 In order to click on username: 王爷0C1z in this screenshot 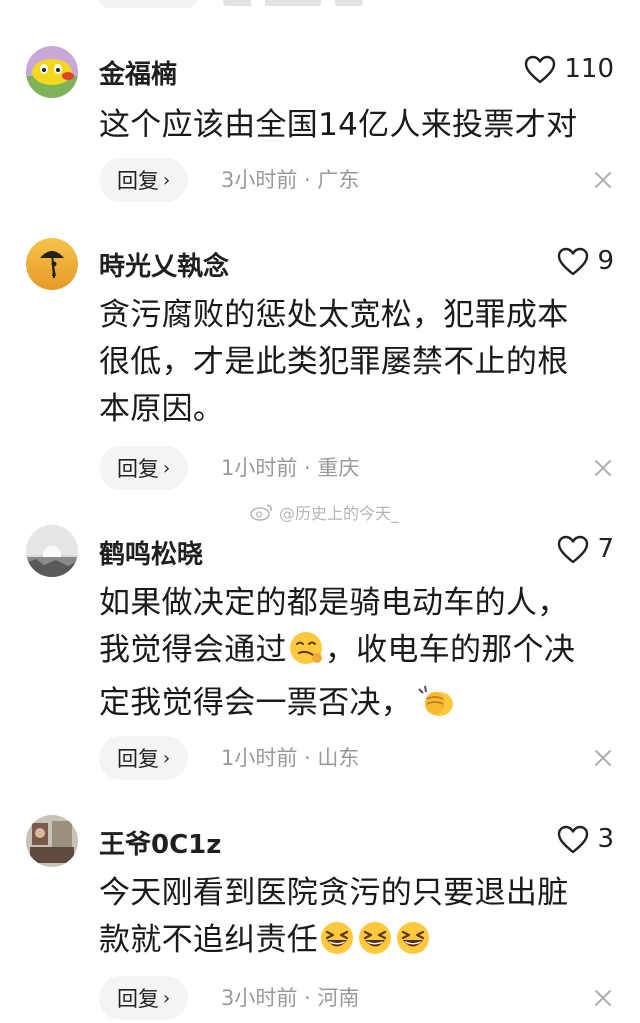, I will do `click(160, 842)`.